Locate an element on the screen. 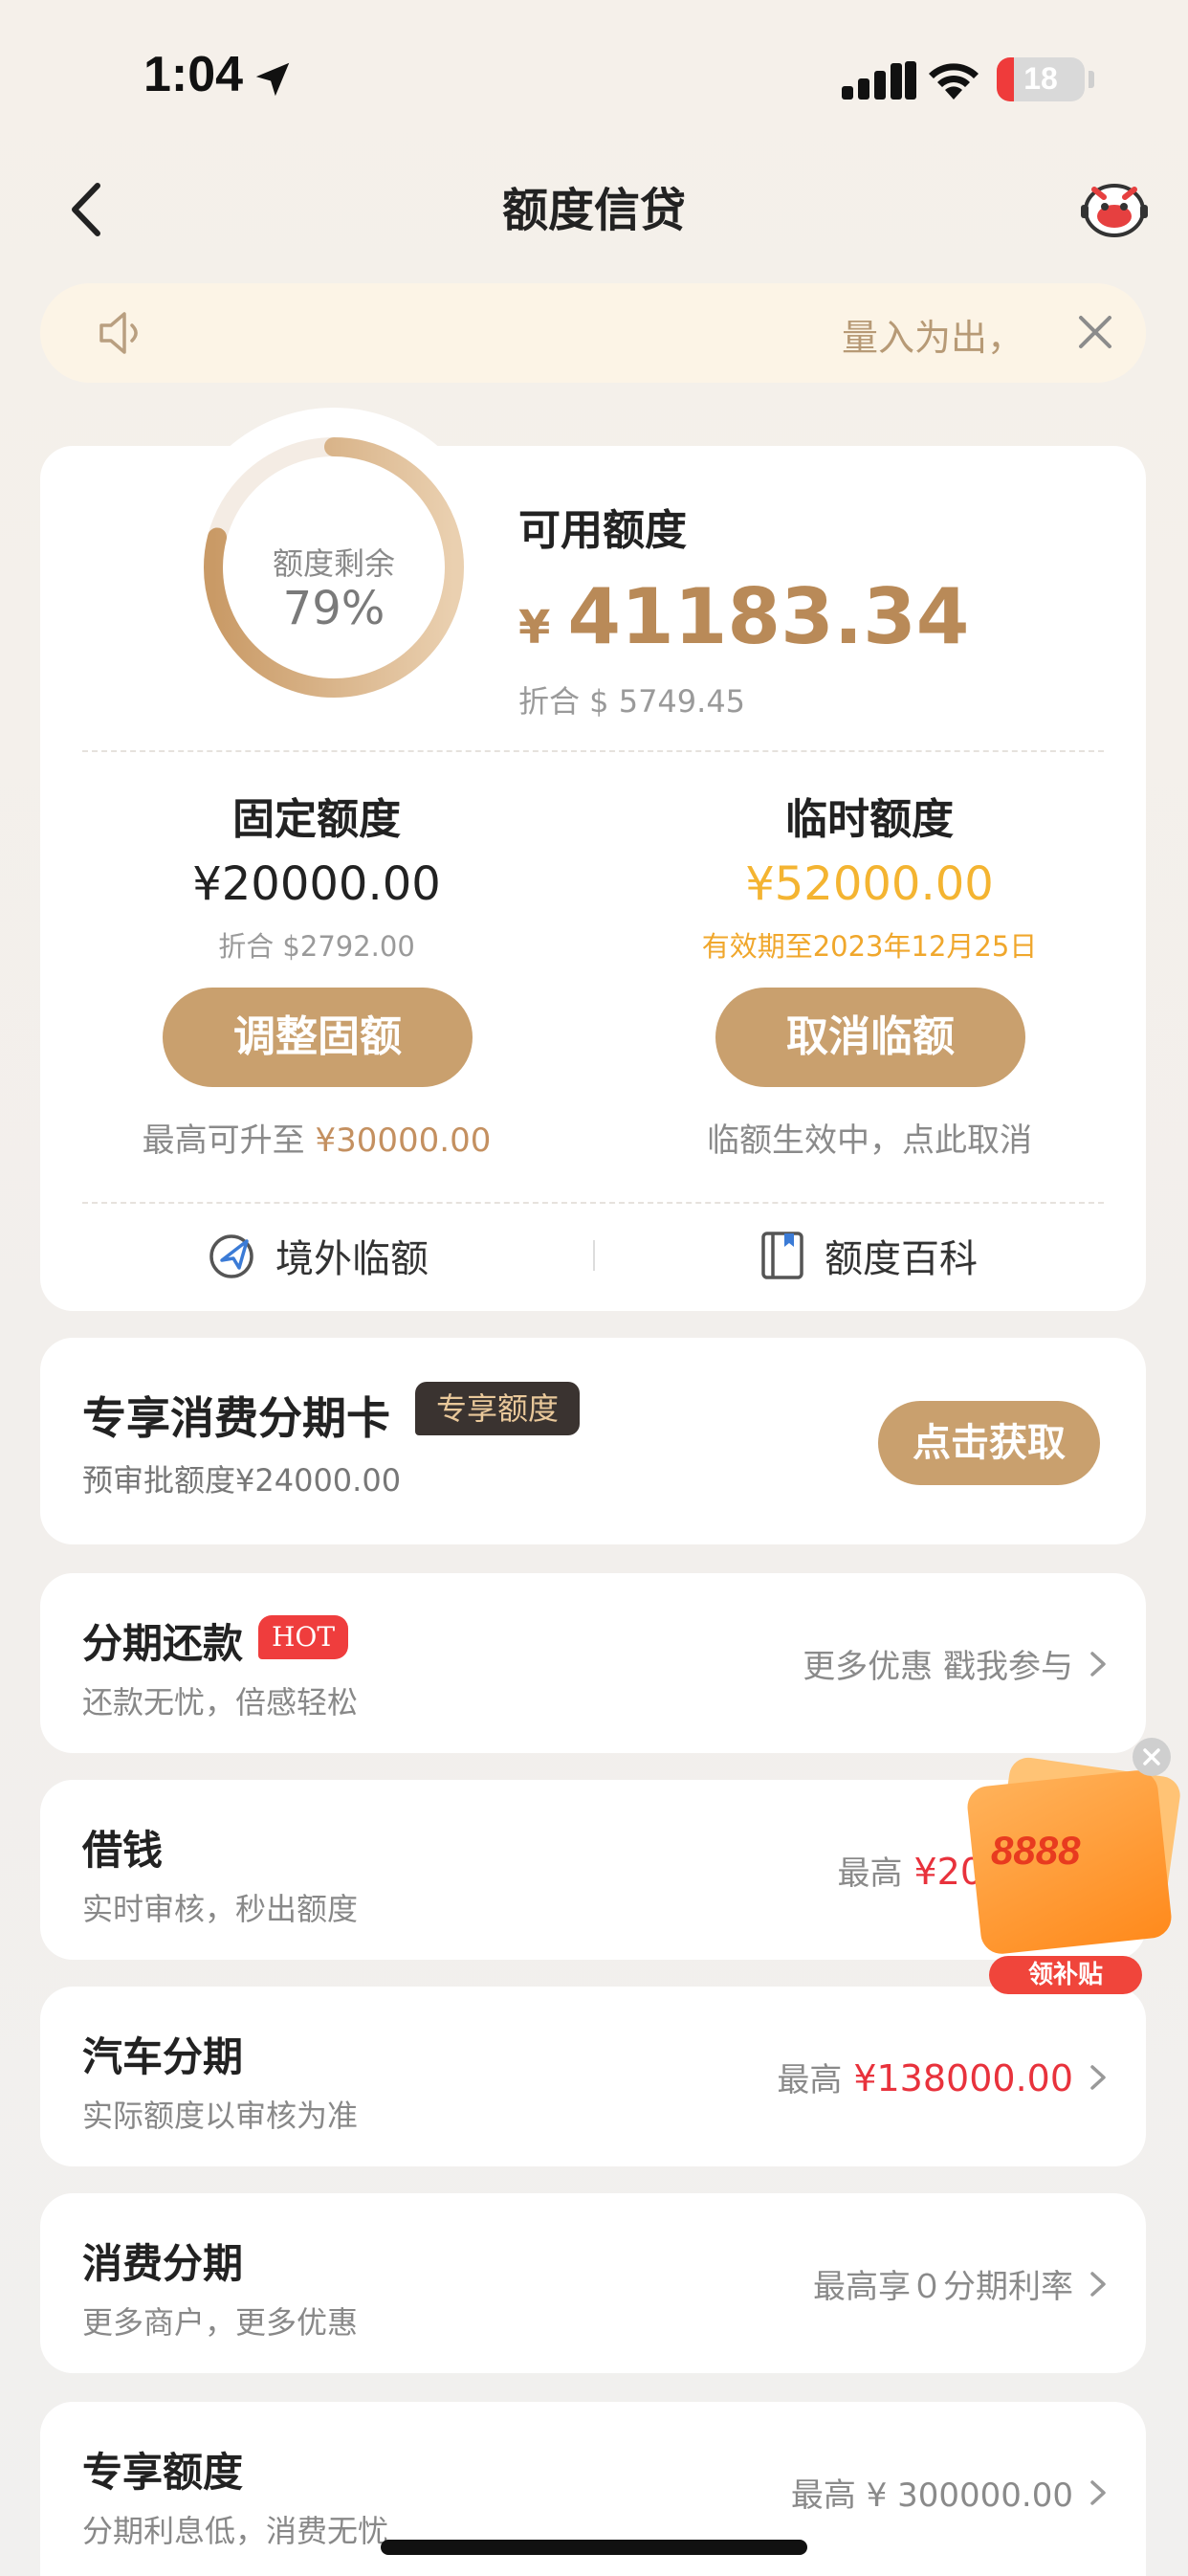  promo-amount: 8888 is located at coordinates (1036, 1850).